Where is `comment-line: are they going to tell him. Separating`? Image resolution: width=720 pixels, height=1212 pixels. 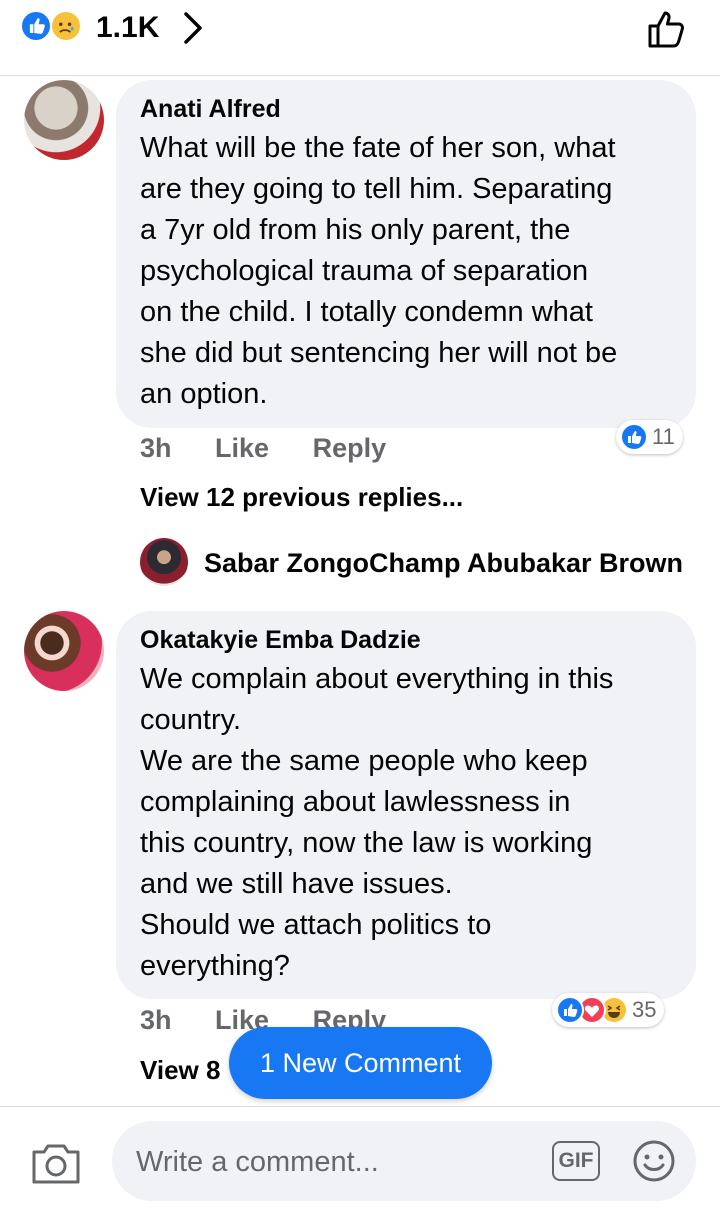
comment-line: are they going to tell him. Separating is located at coordinates (376, 189).